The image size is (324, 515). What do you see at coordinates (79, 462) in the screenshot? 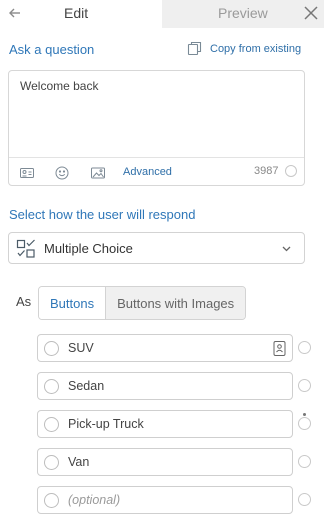
I see `choice-option-text: Van` at bounding box center [79, 462].